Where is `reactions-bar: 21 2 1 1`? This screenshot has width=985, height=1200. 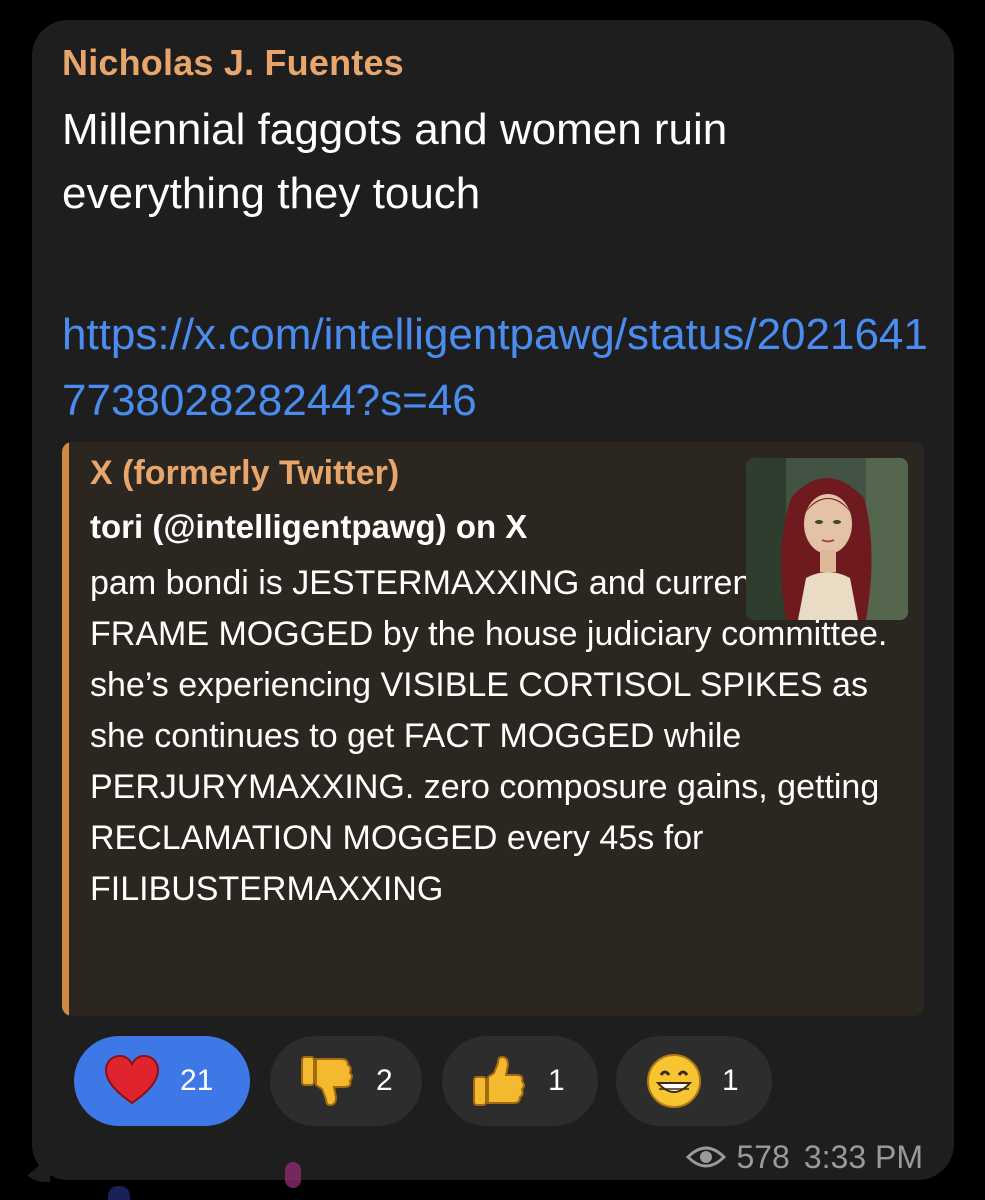
reactions-bar: 21 2 1 1 is located at coordinates (434, 1081).